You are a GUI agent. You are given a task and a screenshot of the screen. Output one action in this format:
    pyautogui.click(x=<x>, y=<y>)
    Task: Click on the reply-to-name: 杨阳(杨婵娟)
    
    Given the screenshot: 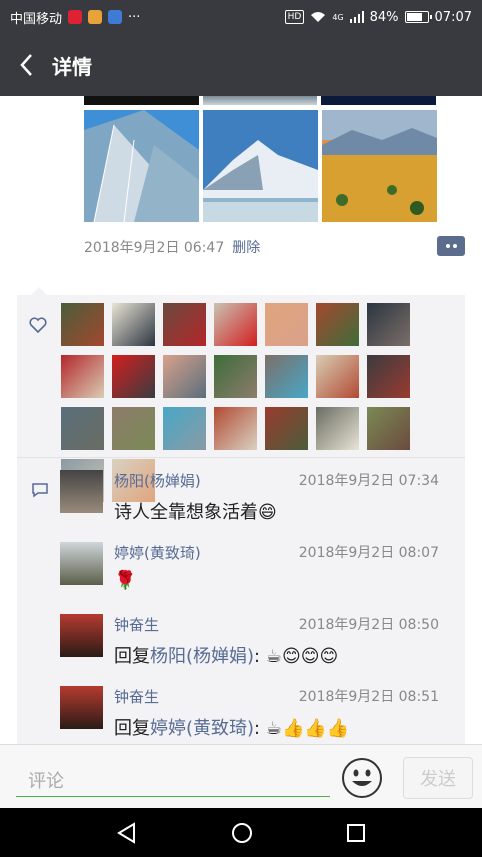 What is the action you would take?
    pyautogui.click(x=202, y=656)
    